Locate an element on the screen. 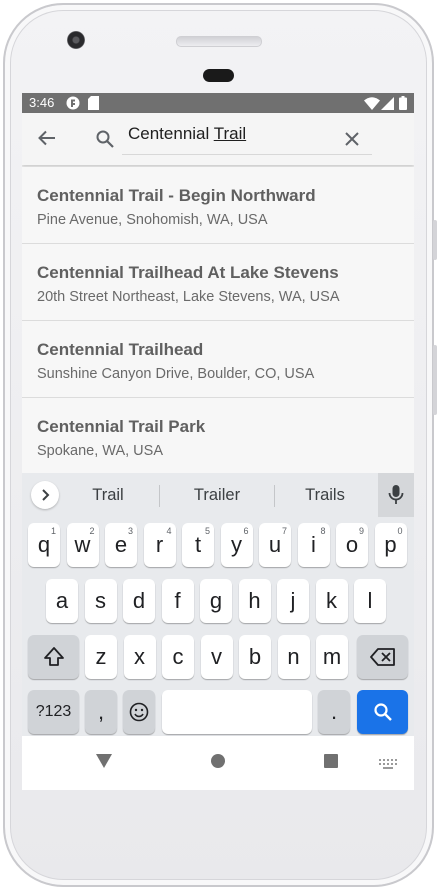  keyboard-icon is located at coordinates (388, 765).